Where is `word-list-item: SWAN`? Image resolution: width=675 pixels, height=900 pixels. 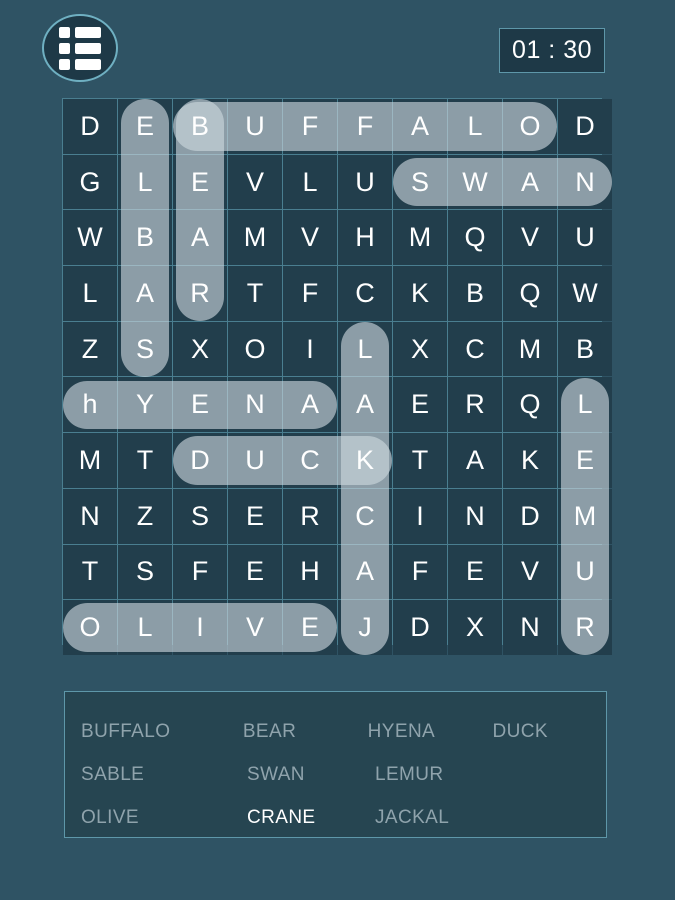 word-list-item: SWAN is located at coordinates (311, 775).